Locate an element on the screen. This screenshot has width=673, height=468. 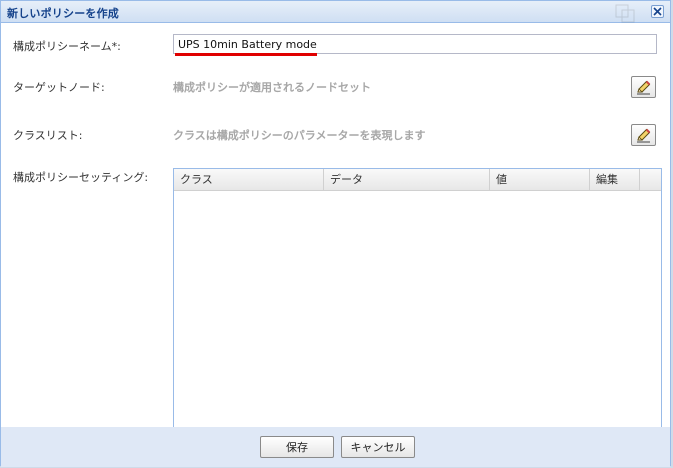
dialog-footer: 保存 キャンセル is located at coordinates (335, 447).